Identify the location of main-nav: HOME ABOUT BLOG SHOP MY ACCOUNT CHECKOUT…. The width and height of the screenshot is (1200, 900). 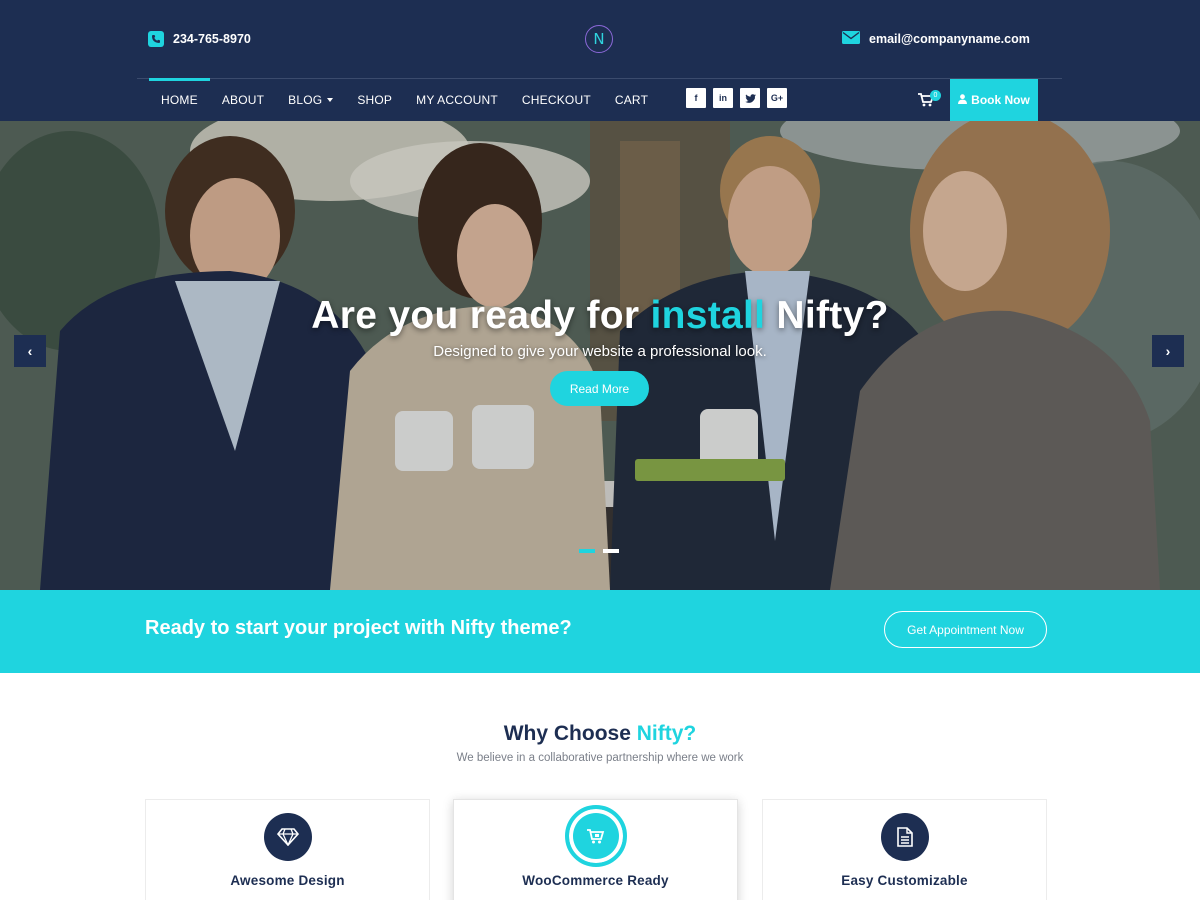
(404, 99).